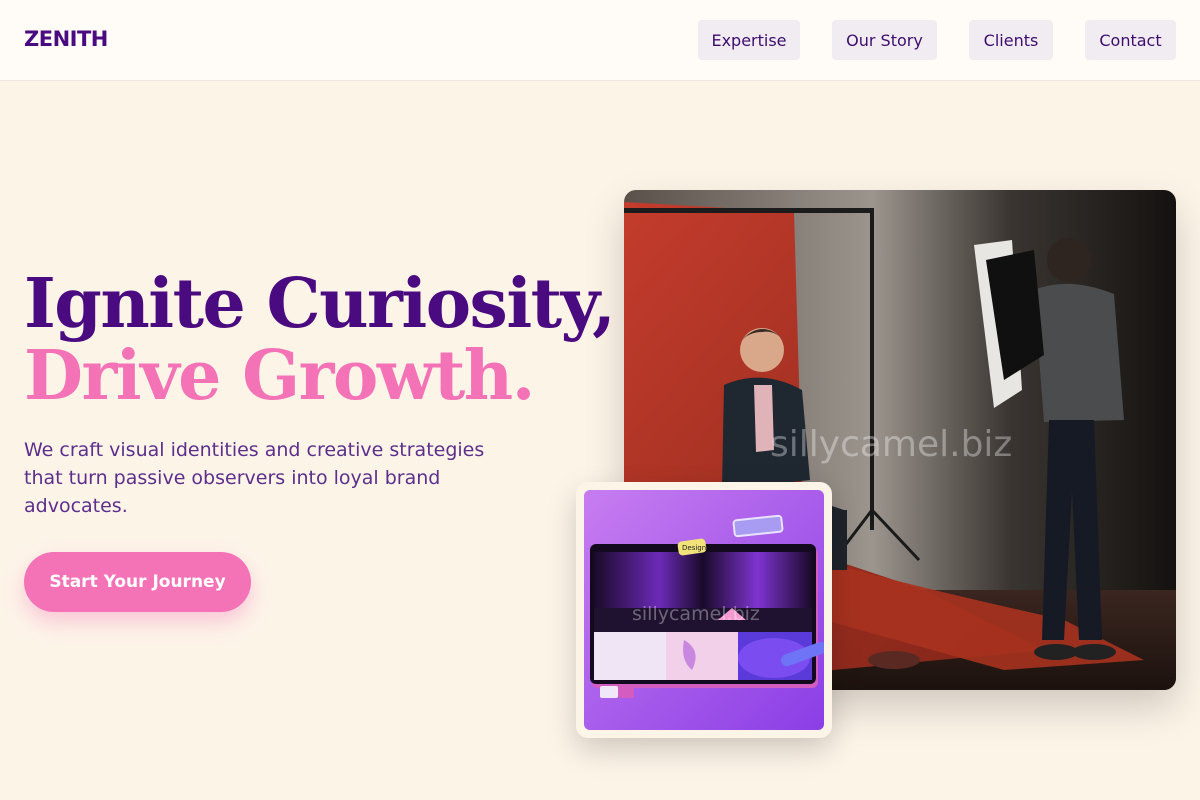 The height and width of the screenshot is (800, 1200). What do you see at coordinates (694, 548) in the screenshot?
I see `design-sticker-label: Design` at bounding box center [694, 548].